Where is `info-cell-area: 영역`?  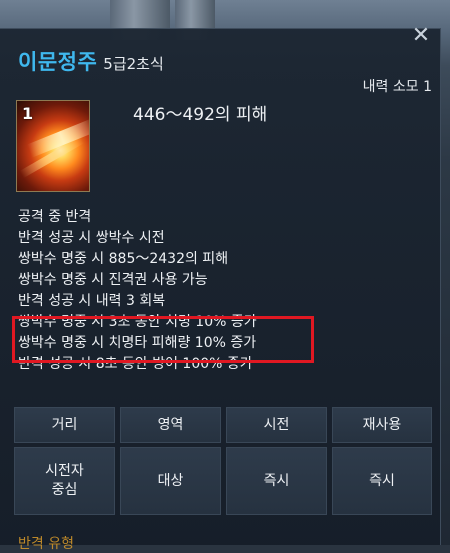
info-cell-area: 영역 is located at coordinates (170, 425).